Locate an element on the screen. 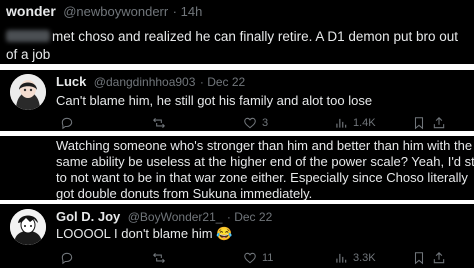 This screenshot has width=474, height=268. action-bar: 3 1.4K is located at coordinates (252, 124).